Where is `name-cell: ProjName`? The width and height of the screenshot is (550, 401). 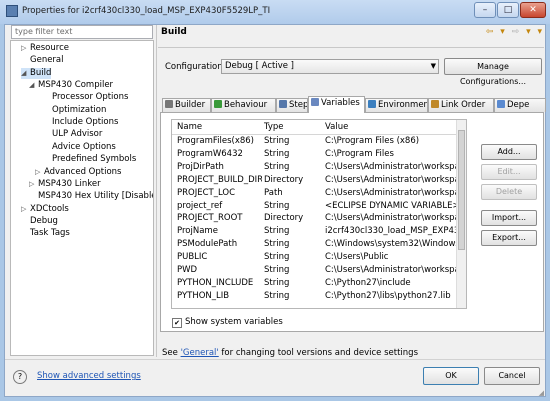 name-cell: ProjName is located at coordinates (197, 231).